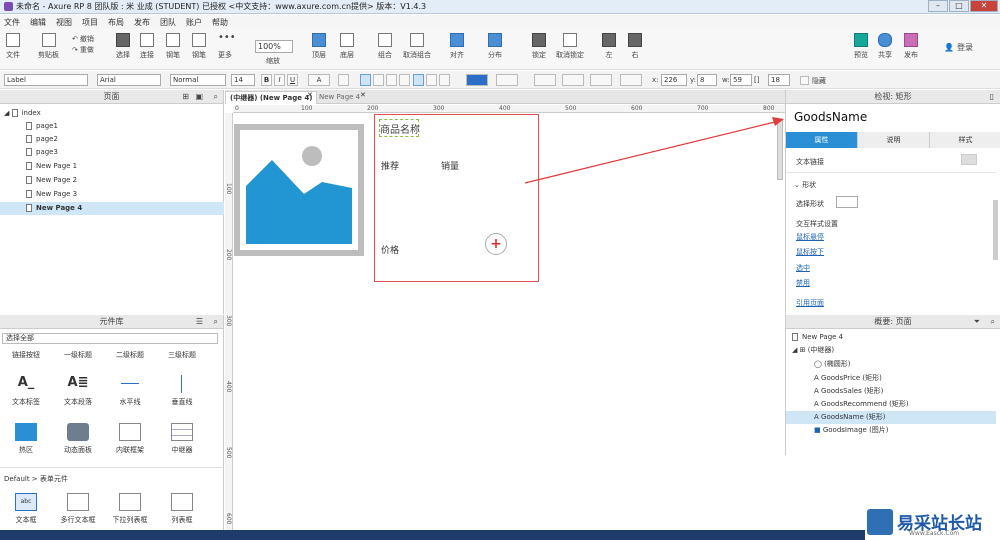  I want to click on unlock-button: 取消锁定, so click(570, 46).